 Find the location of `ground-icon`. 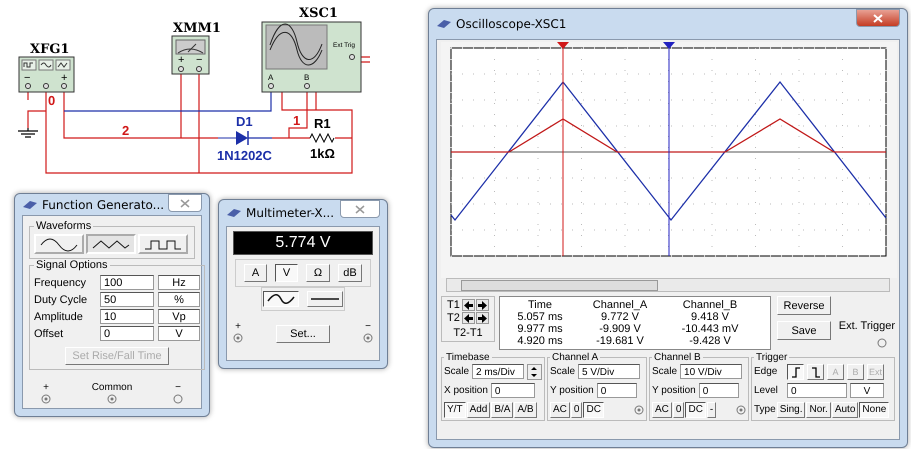

ground-icon is located at coordinates (28, 132).